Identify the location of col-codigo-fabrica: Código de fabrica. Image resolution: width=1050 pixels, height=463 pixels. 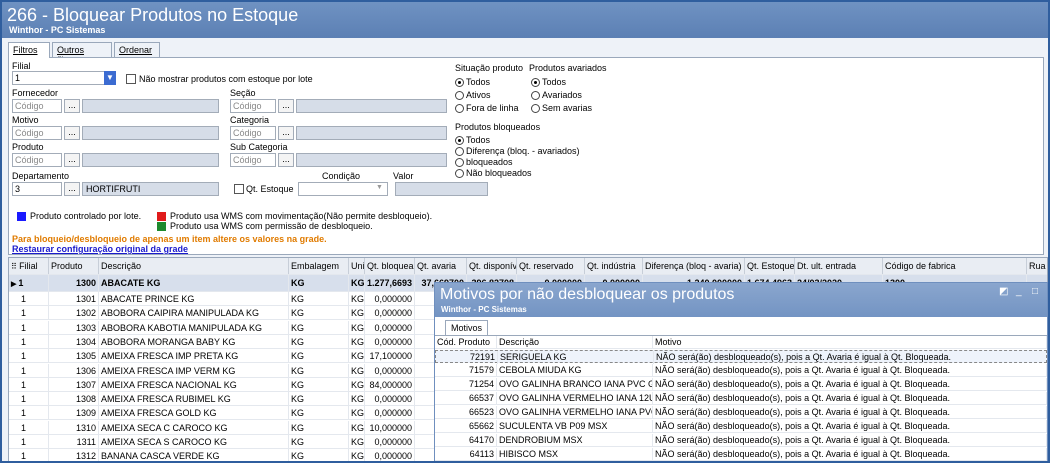
(955, 266).